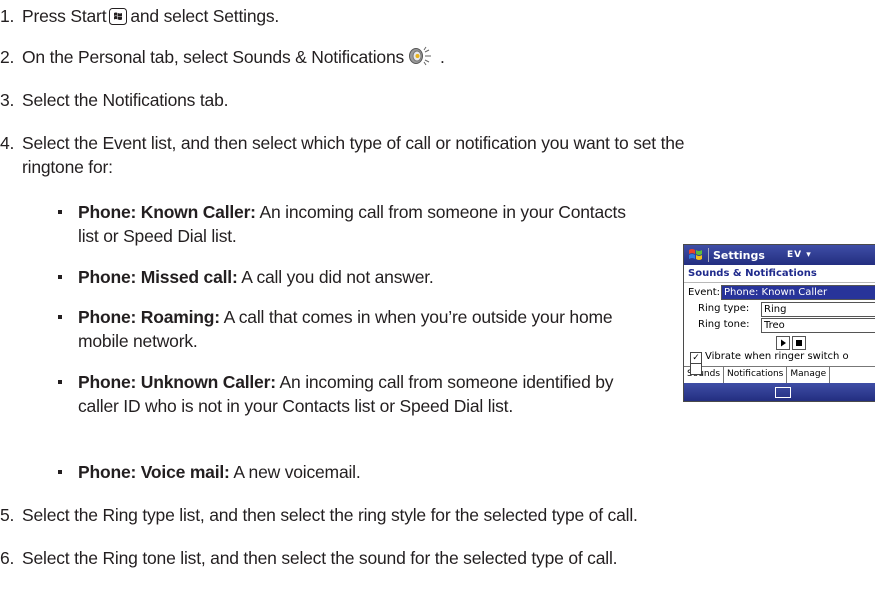  What do you see at coordinates (809, 255) in the screenshot?
I see `signal-icon: ▾` at bounding box center [809, 255].